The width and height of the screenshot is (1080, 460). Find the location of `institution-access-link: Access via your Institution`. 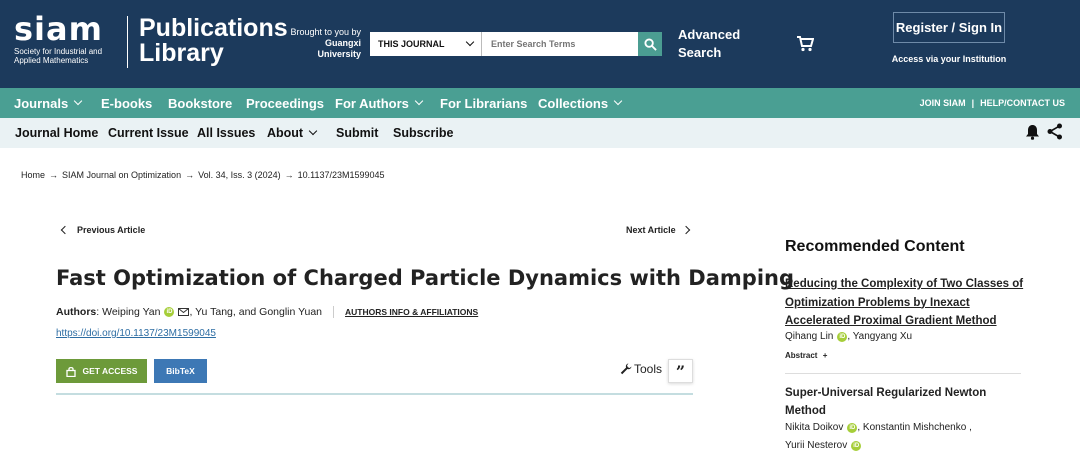

institution-access-link: Access via your Institution is located at coordinates (949, 59).